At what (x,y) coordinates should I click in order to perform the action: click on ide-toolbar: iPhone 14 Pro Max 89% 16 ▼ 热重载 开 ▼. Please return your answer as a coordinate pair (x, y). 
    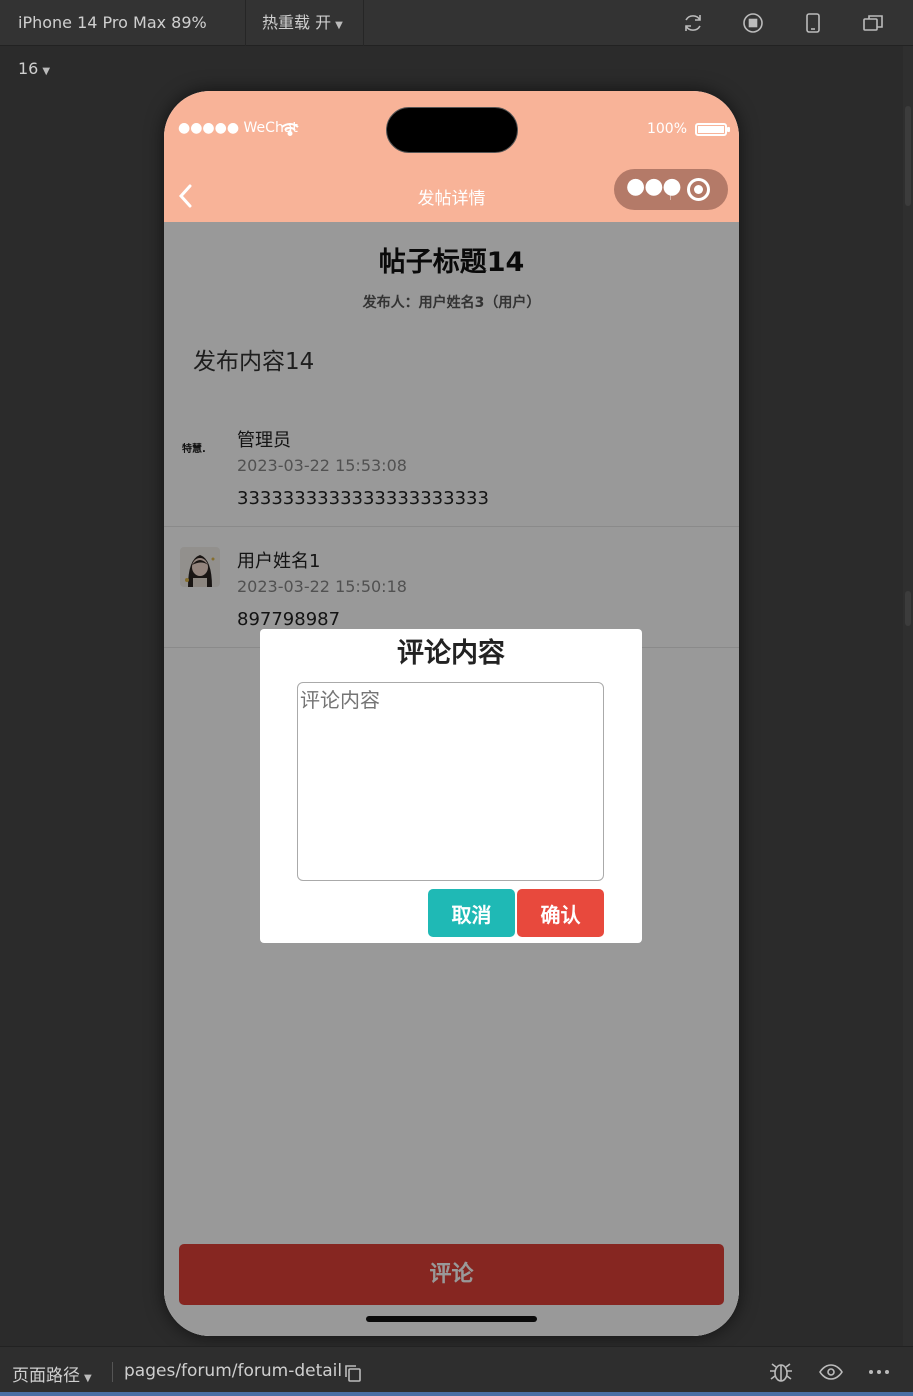
    Looking at the image, I should click on (456, 39).